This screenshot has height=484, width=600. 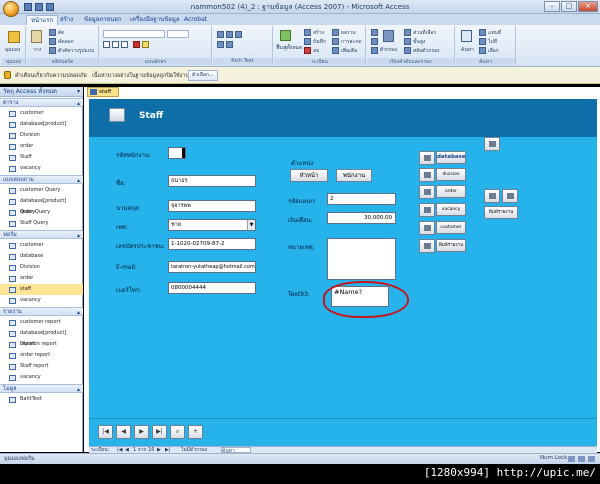 I want to click on salary-field: 30,000.00, so click(x=361, y=218).